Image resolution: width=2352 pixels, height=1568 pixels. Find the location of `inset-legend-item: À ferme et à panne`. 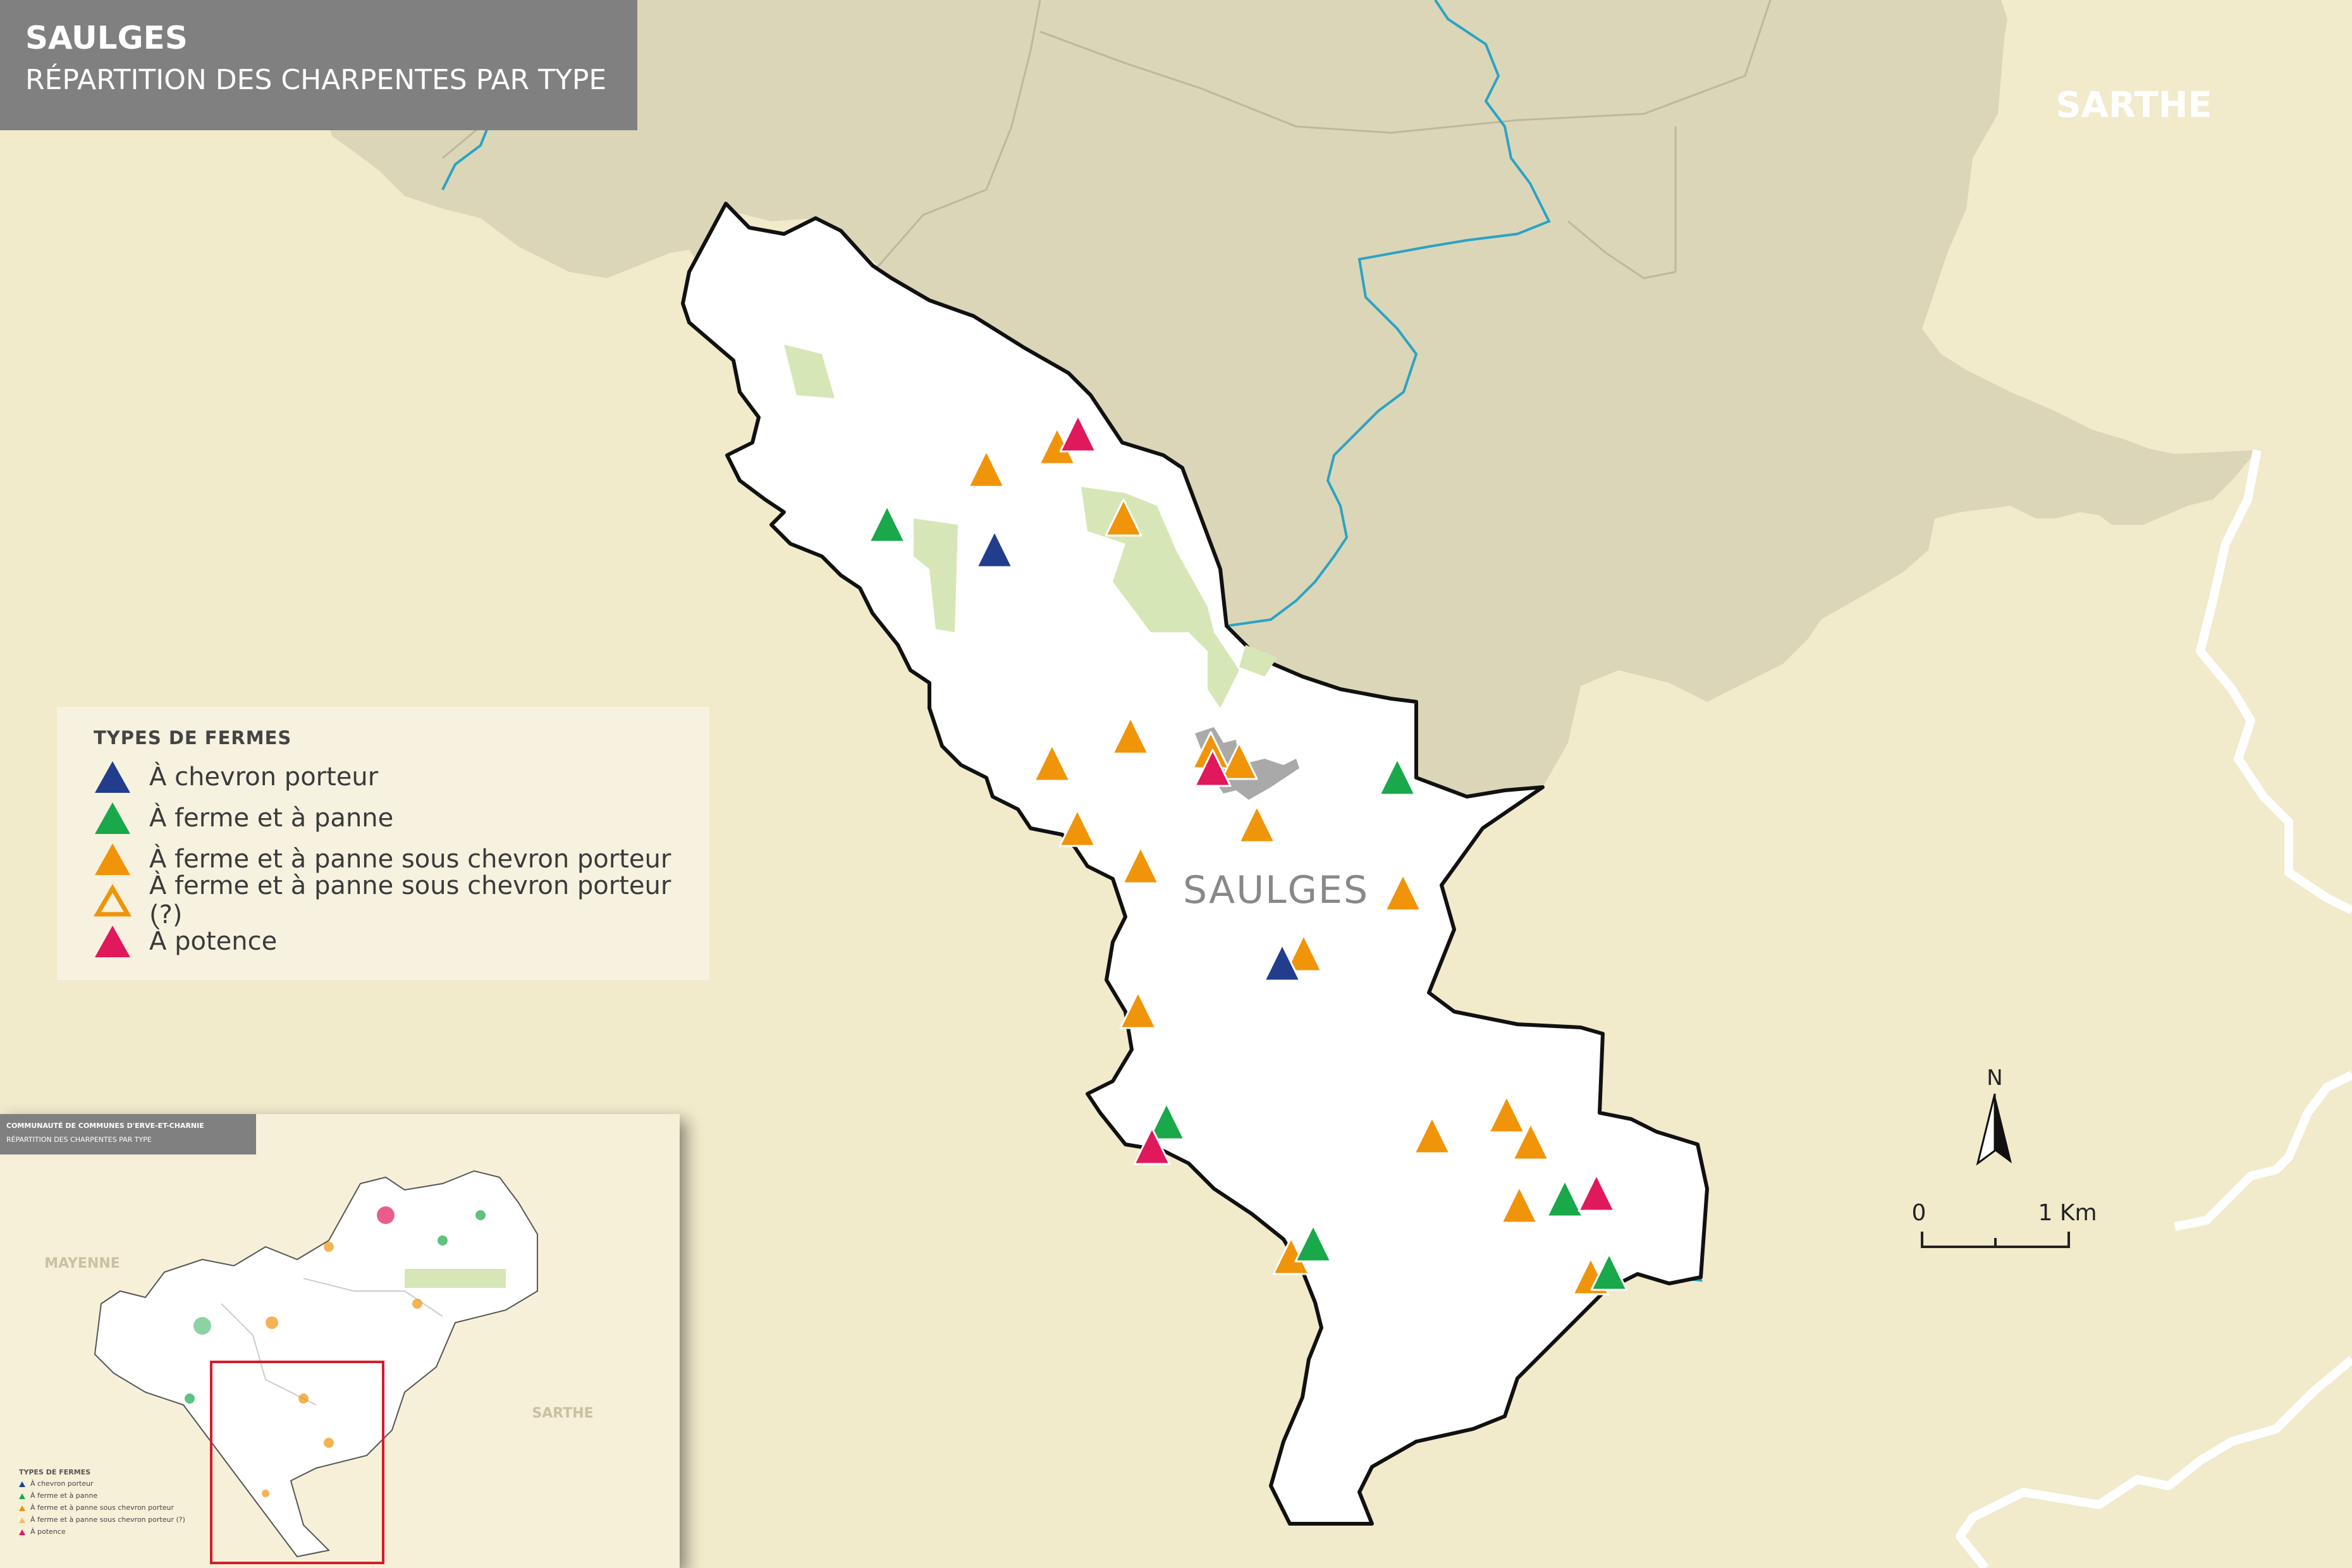

inset-legend-item: À ferme et à panne is located at coordinates (114, 1496).